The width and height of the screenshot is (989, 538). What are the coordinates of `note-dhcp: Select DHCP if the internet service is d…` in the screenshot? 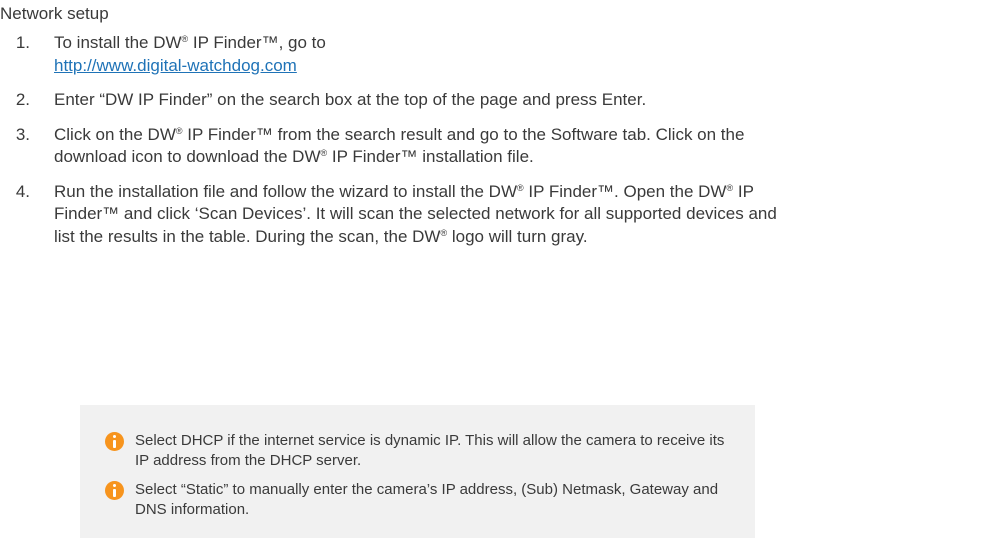 It's located at (420, 450).